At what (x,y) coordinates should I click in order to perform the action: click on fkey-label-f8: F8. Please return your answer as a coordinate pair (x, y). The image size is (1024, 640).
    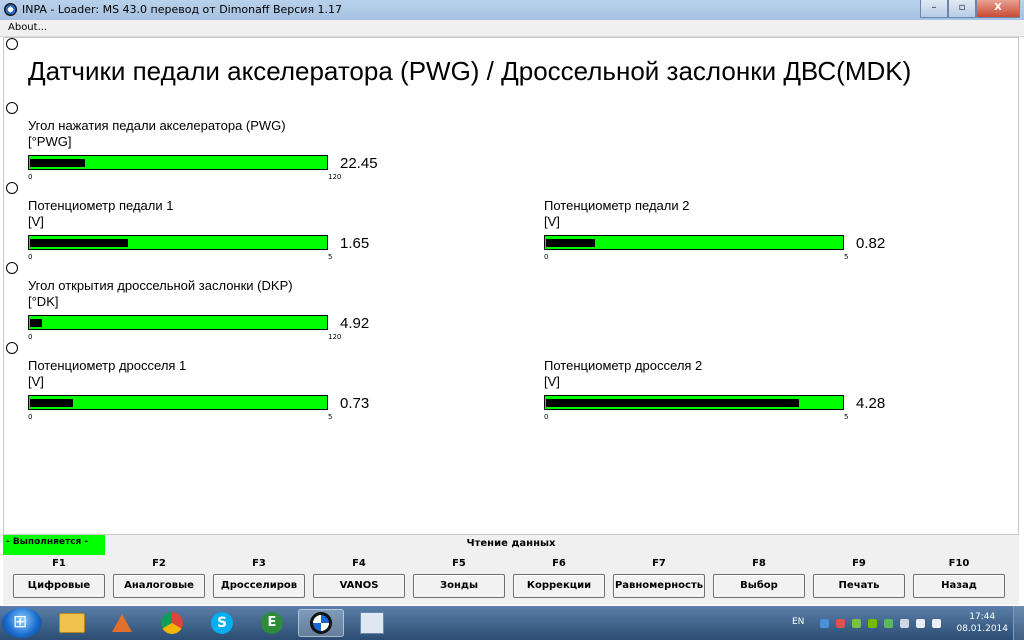
    Looking at the image, I should click on (759, 563).